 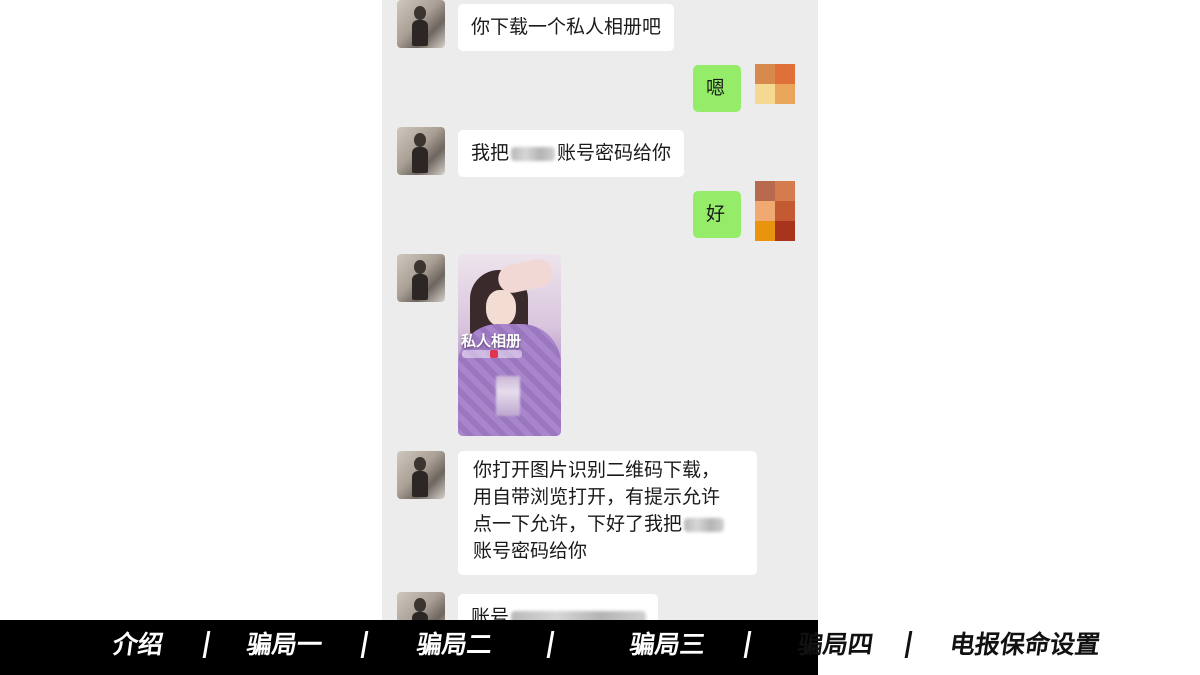 I want to click on chapter-scam-1: 骗局一, so click(x=284, y=645).